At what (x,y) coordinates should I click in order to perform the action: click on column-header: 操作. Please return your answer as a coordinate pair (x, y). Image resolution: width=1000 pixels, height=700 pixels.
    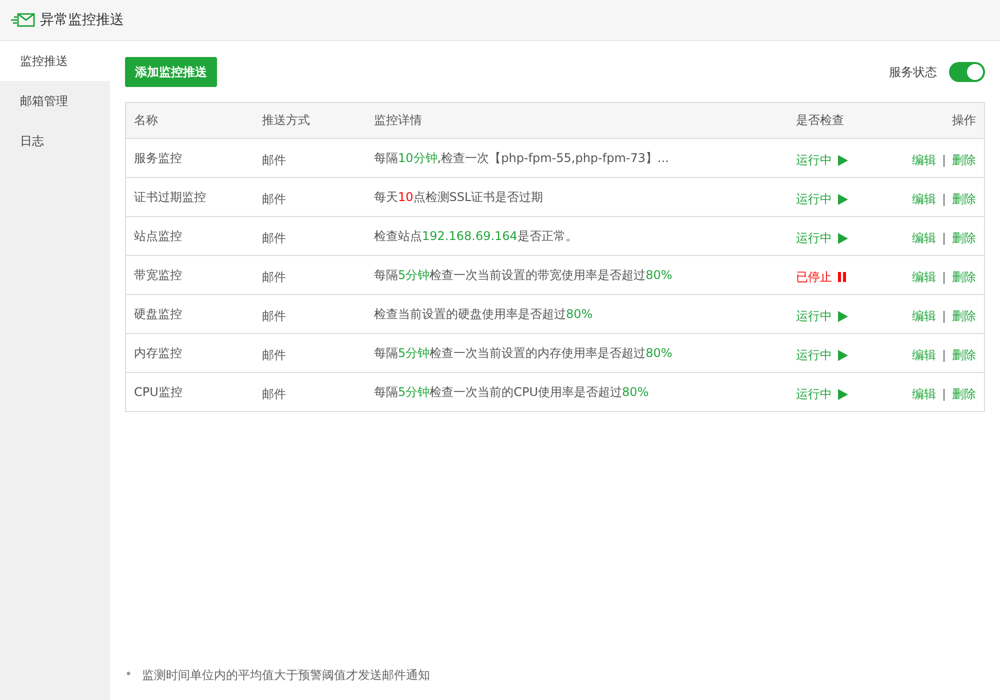
    Looking at the image, I should click on (964, 120).